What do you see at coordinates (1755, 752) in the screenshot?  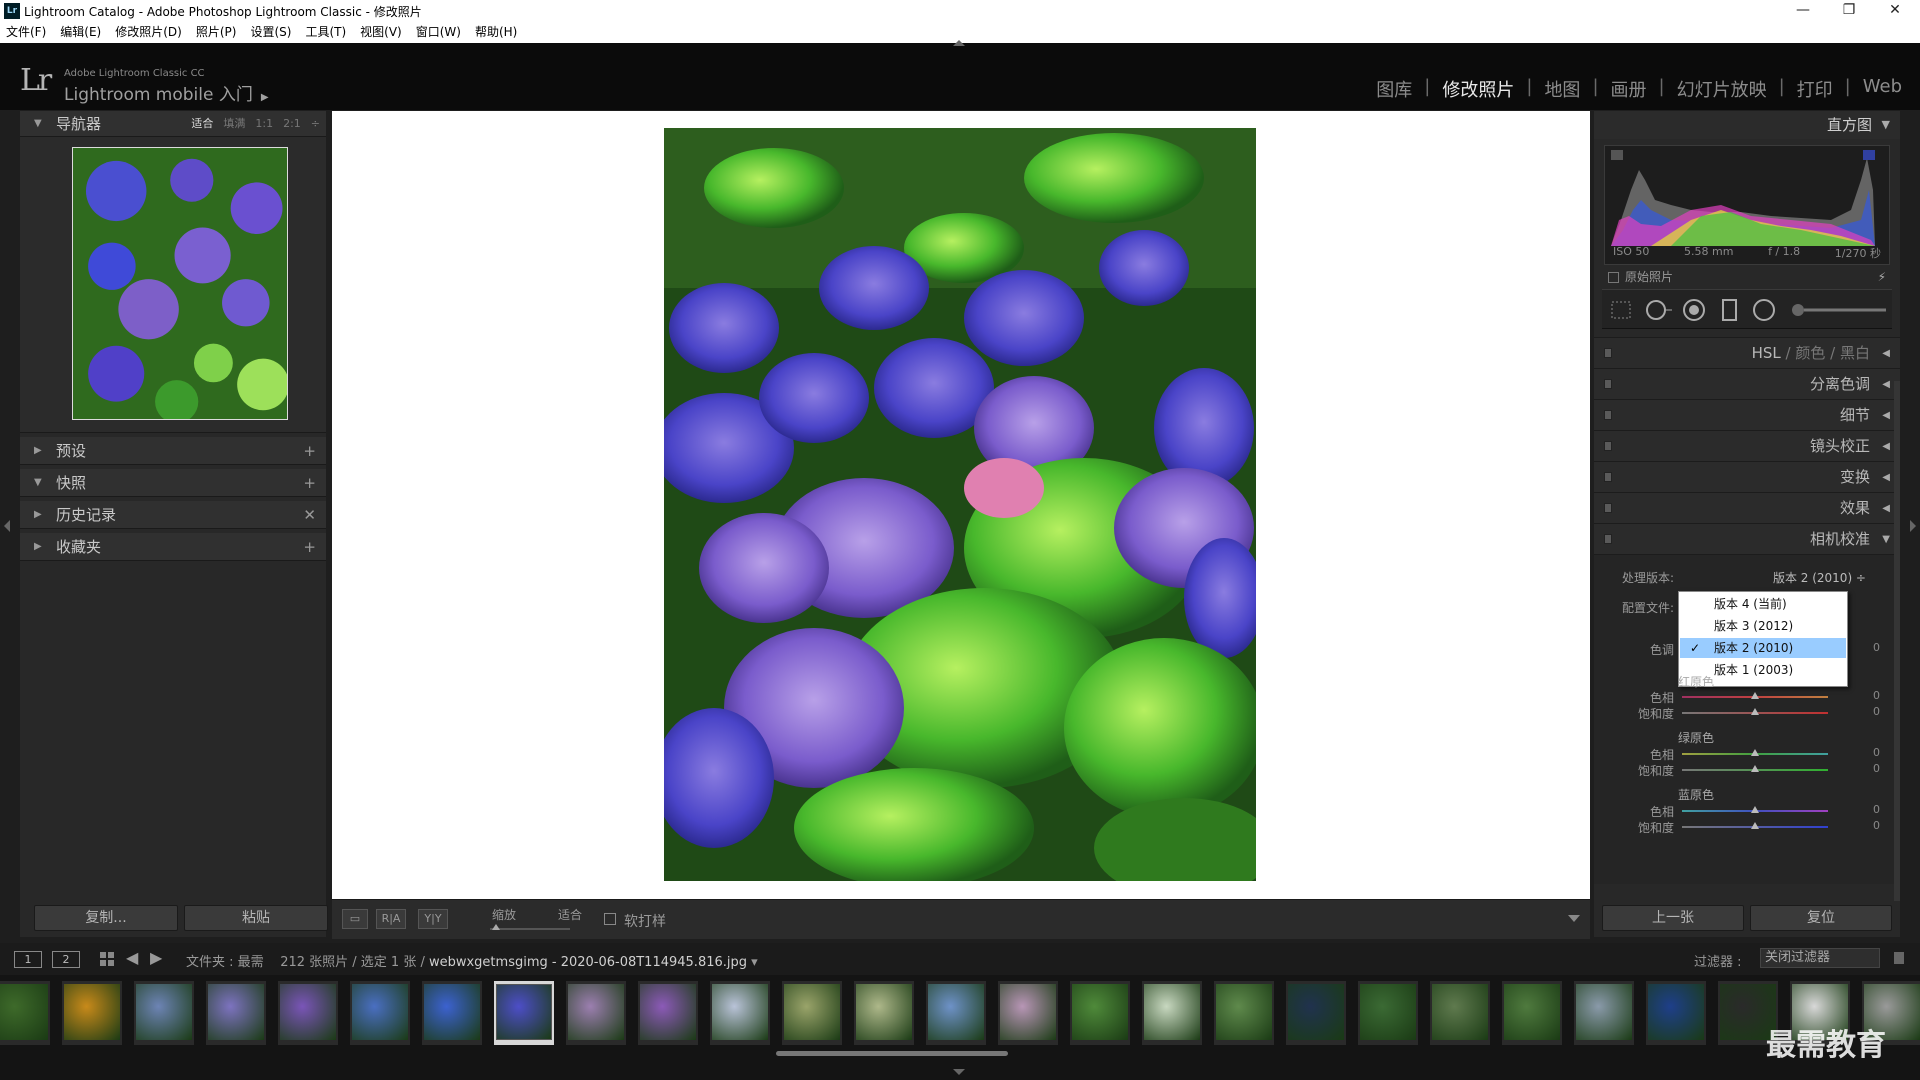 I see `green-hue-handle` at bounding box center [1755, 752].